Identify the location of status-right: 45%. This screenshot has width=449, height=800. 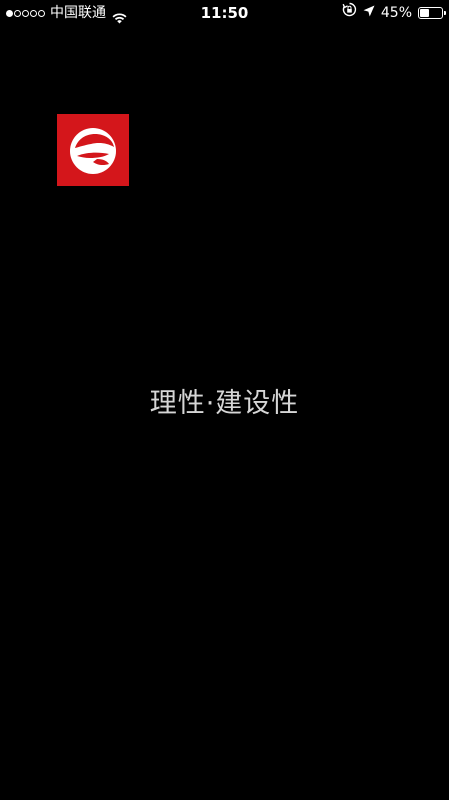
(394, 13).